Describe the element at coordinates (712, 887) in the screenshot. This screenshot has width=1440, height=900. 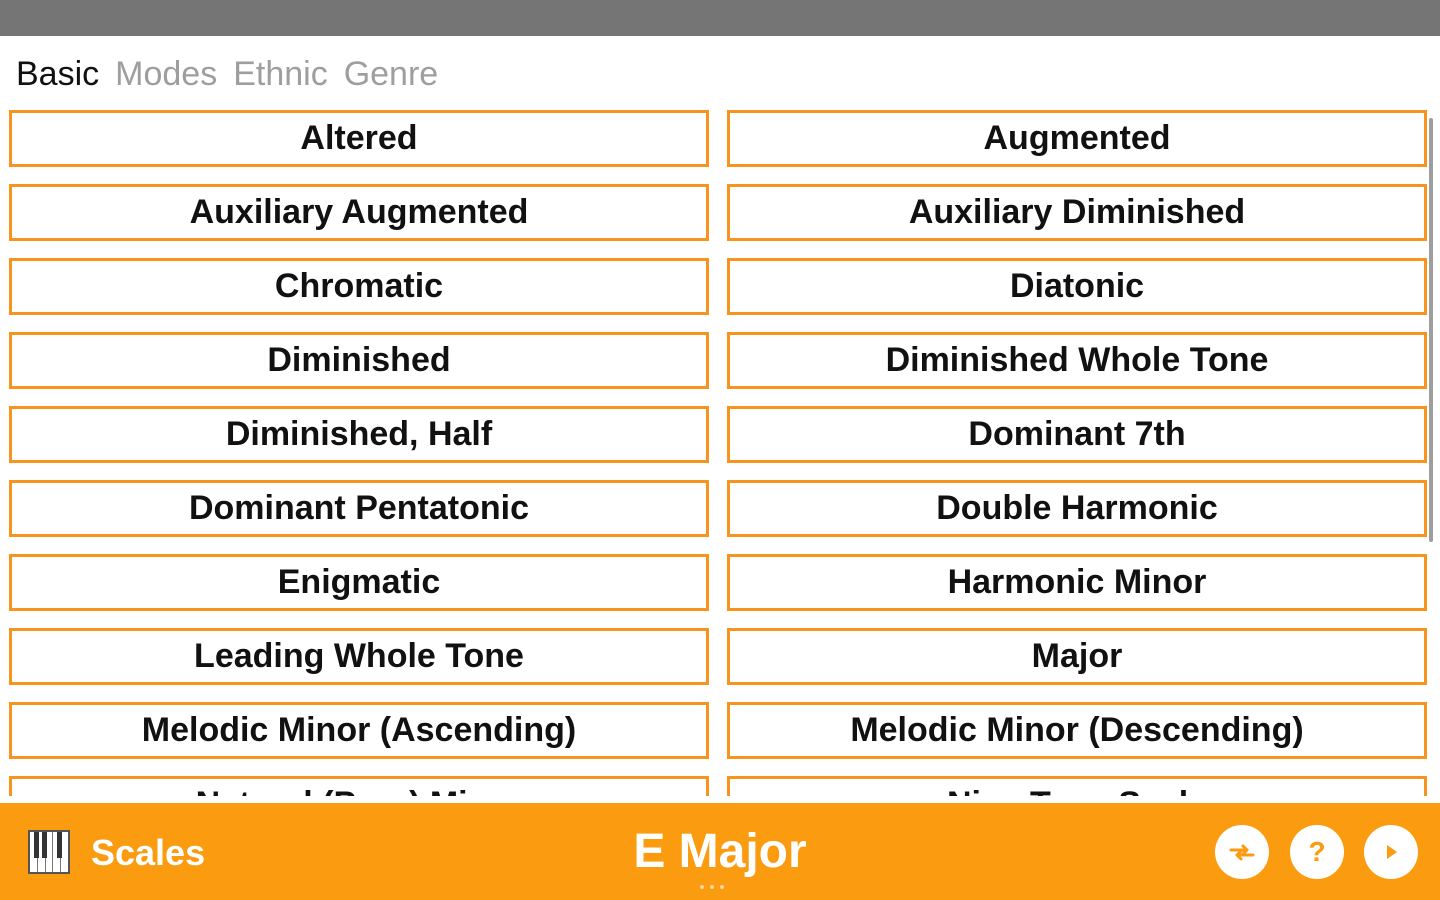
I see `page-indicator` at that location.